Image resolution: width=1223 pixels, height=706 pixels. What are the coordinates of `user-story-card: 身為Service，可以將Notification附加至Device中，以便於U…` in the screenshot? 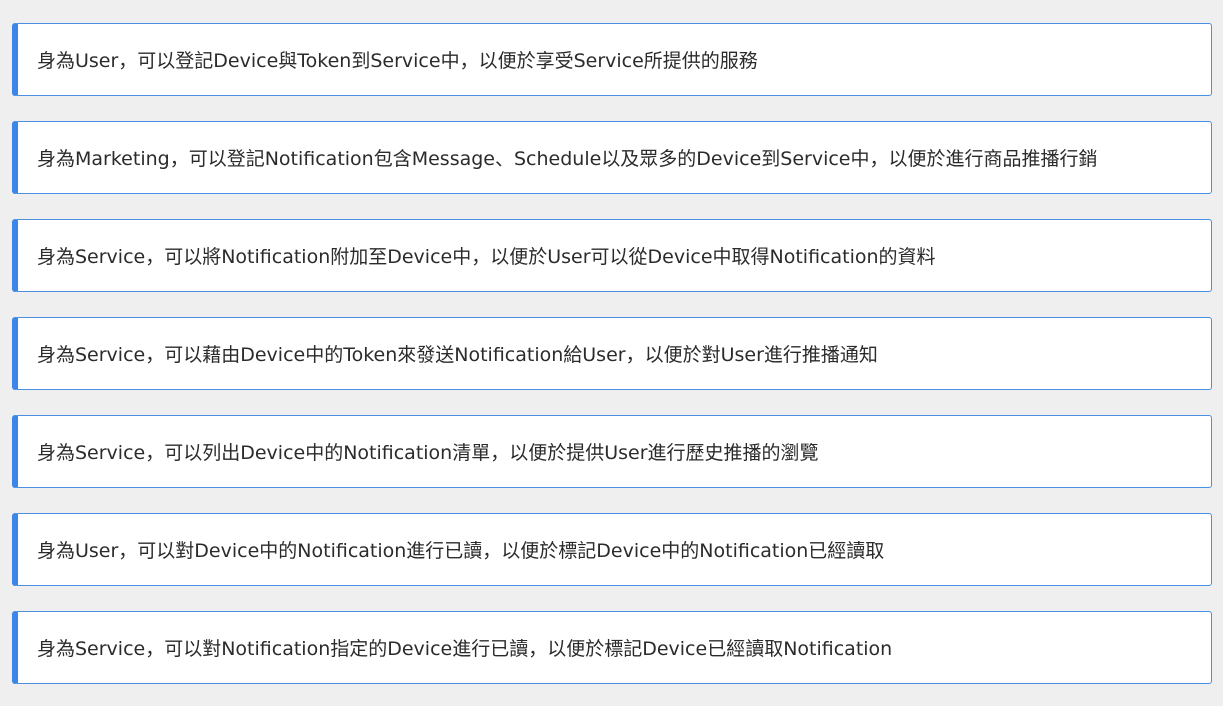 It's located at (612, 255).